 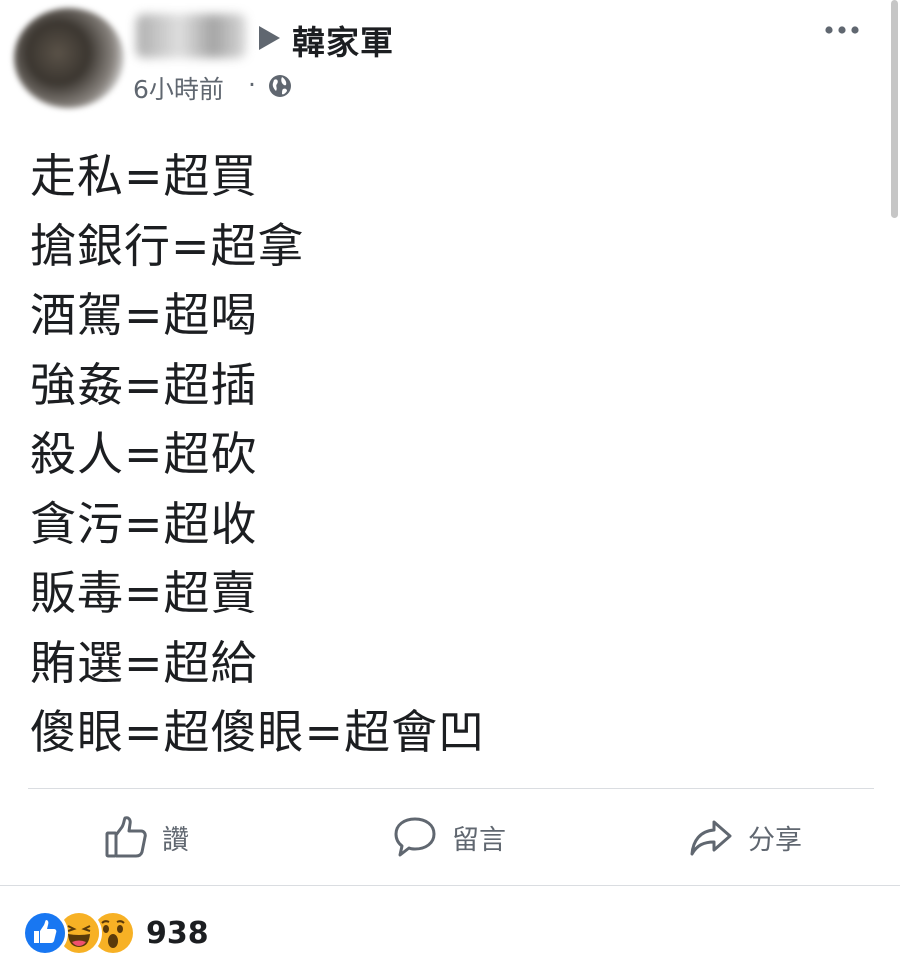 What do you see at coordinates (144, 384) in the screenshot?
I see `post-line: 強姦=超插` at bounding box center [144, 384].